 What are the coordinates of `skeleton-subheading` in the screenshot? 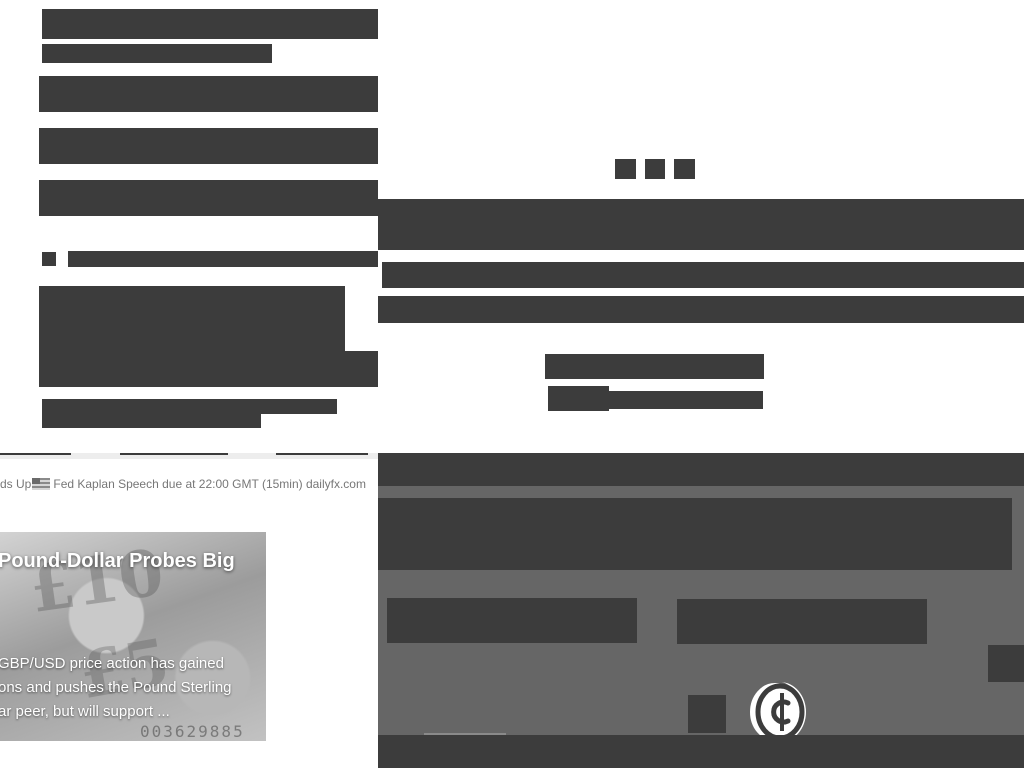 It's located at (157, 53).